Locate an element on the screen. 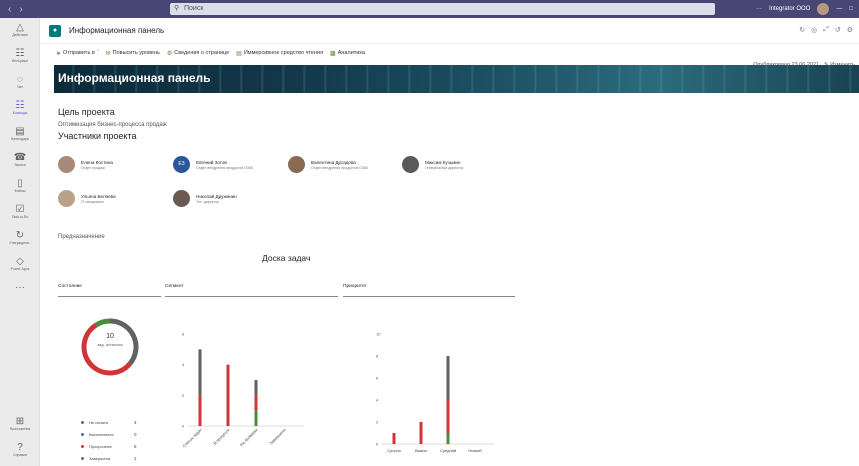  y-tick-label: 4 is located at coordinates (183, 364).